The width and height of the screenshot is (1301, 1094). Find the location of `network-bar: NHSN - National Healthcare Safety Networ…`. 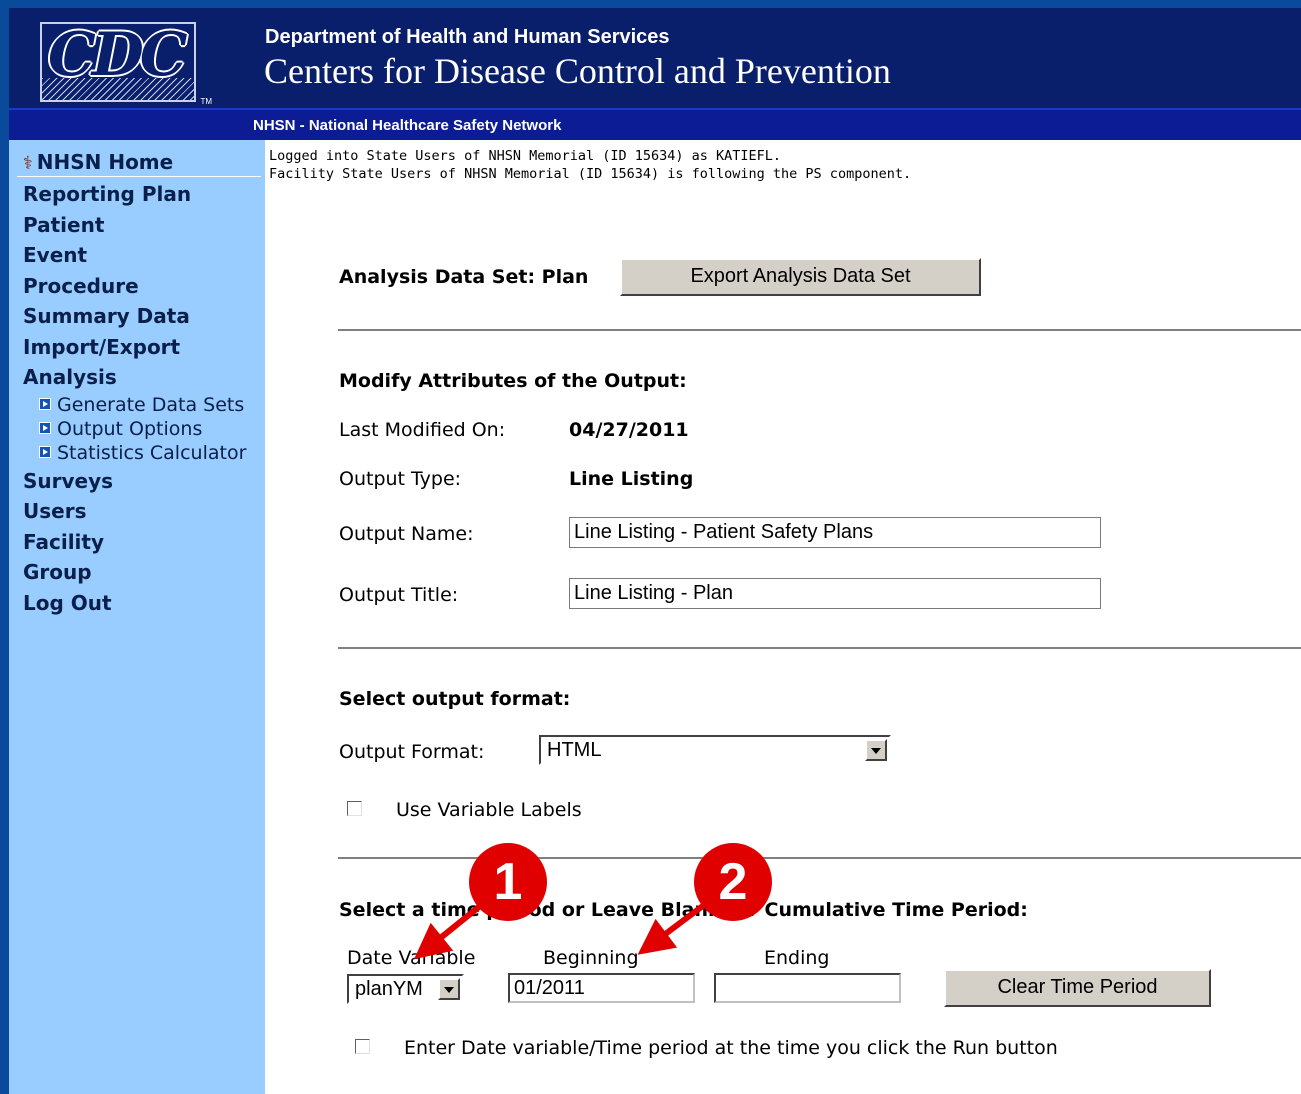

network-bar: NHSN - National Healthcare Safety Networ… is located at coordinates (655, 124).